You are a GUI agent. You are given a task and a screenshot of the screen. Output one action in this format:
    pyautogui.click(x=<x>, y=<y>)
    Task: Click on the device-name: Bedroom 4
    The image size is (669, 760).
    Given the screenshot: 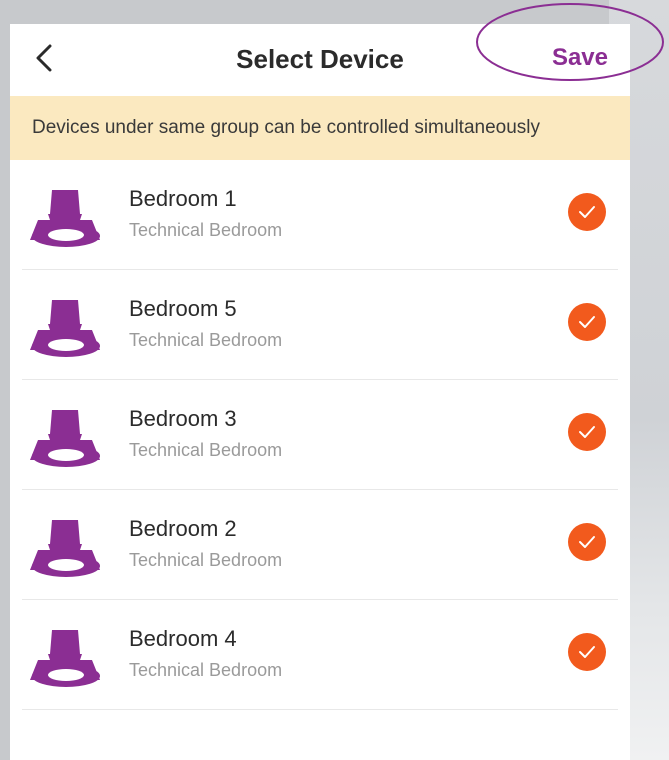 What is the action you would take?
    pyautogui.click(x=183, y=638)
    